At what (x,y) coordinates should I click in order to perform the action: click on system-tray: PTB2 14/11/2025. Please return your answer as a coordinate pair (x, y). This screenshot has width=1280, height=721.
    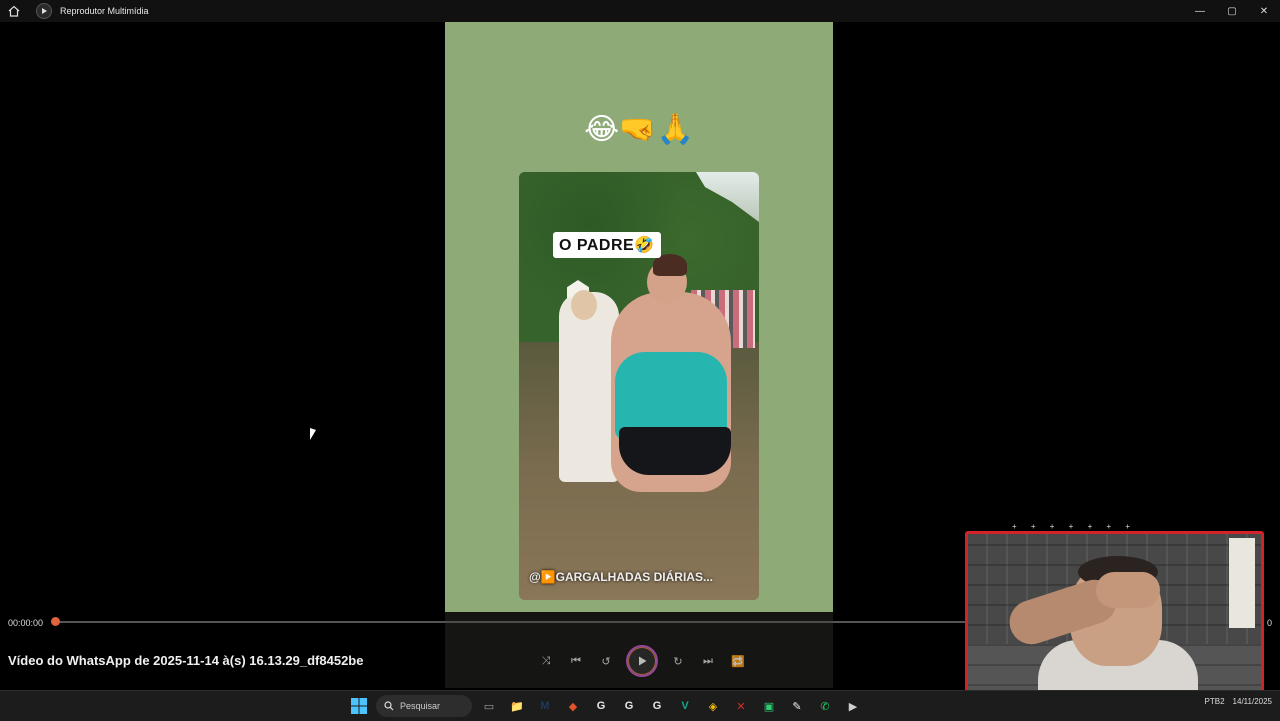
    Looking at the image, I should click on (1238, 701).